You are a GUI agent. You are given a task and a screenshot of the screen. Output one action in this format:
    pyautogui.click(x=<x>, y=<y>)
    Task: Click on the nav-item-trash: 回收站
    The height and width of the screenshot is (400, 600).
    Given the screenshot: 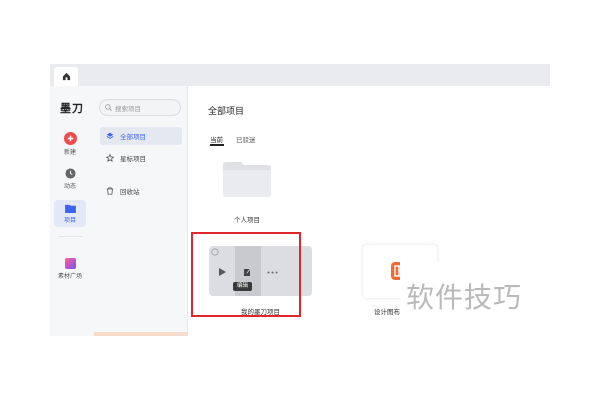 What is the action you would take?
    pyautogui.click(x=141, y=191)
    